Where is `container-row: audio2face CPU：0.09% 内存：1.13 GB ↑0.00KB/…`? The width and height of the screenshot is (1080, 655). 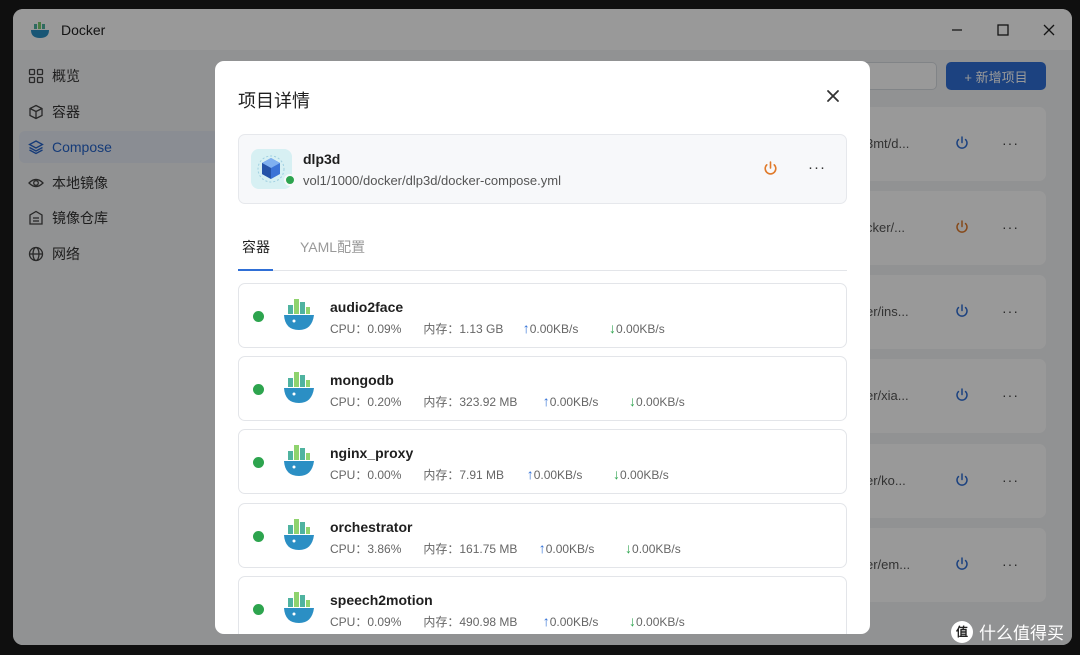
container-row: audio2face CPU：0.09% 内存：1.13 GB ↑0.00KB/… is located at coordinates (542, 315).